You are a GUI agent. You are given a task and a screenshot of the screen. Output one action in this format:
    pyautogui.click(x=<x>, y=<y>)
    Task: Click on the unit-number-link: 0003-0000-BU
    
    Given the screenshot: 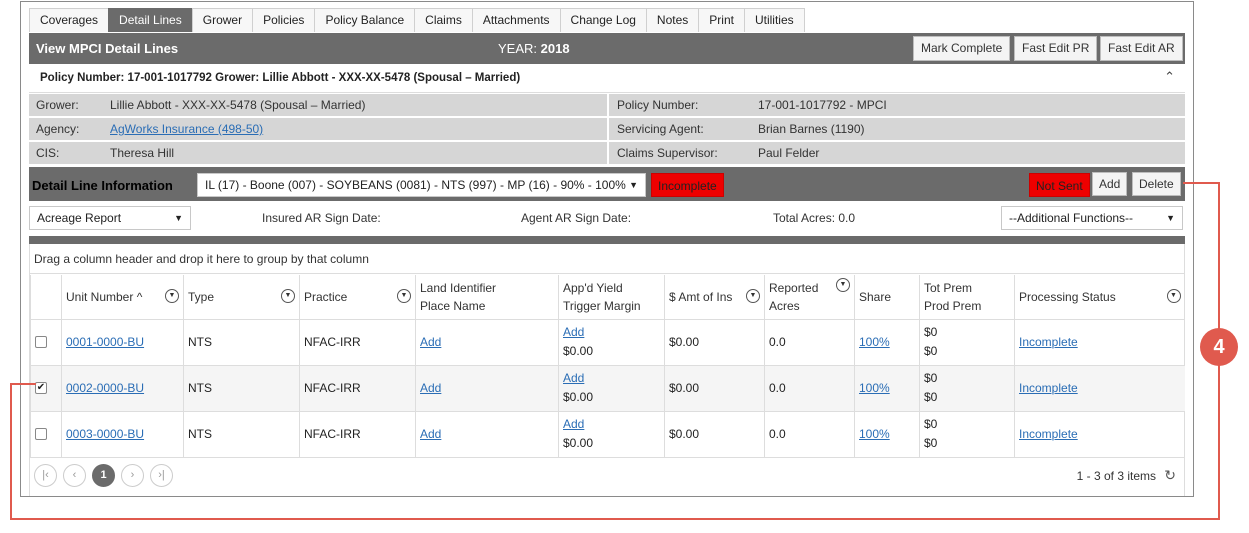 What is the action you would take?
    pyautogui.click(x=105, y=434)
    